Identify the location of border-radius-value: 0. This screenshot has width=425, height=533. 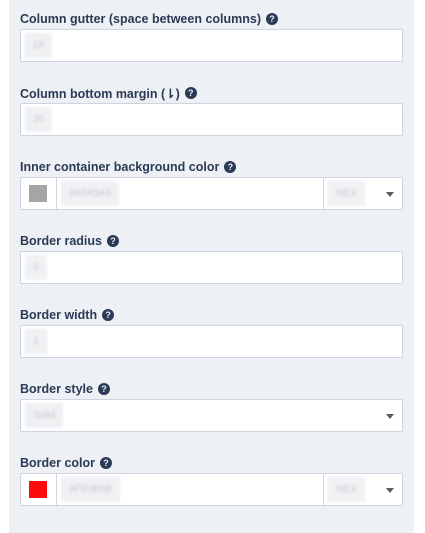
(36, 267).